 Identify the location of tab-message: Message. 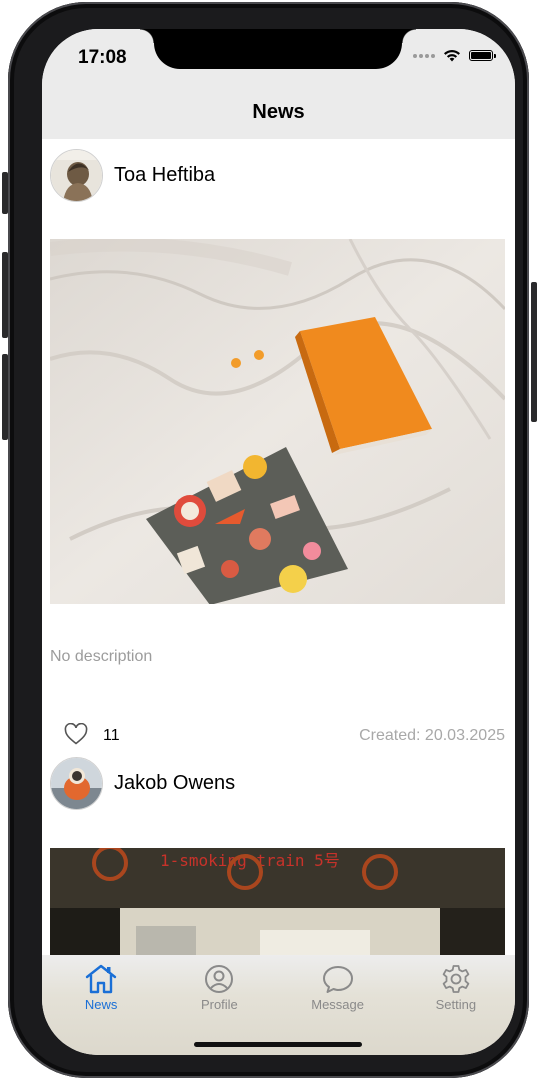
(338, 1005).